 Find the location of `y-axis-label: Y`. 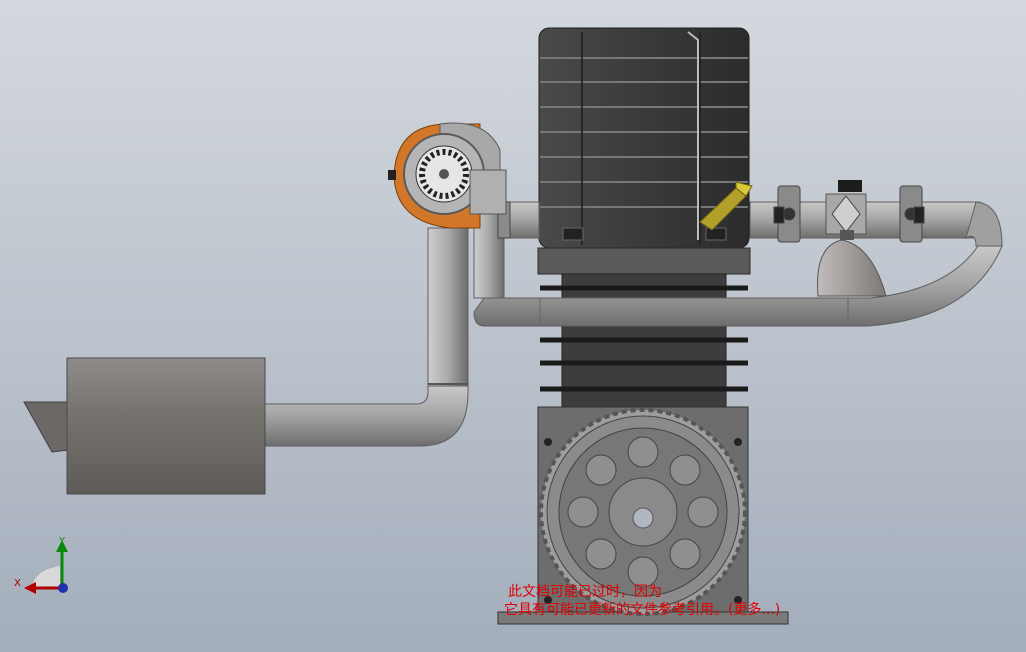

y-axis-label: Y is located at coordinates (62, 541).